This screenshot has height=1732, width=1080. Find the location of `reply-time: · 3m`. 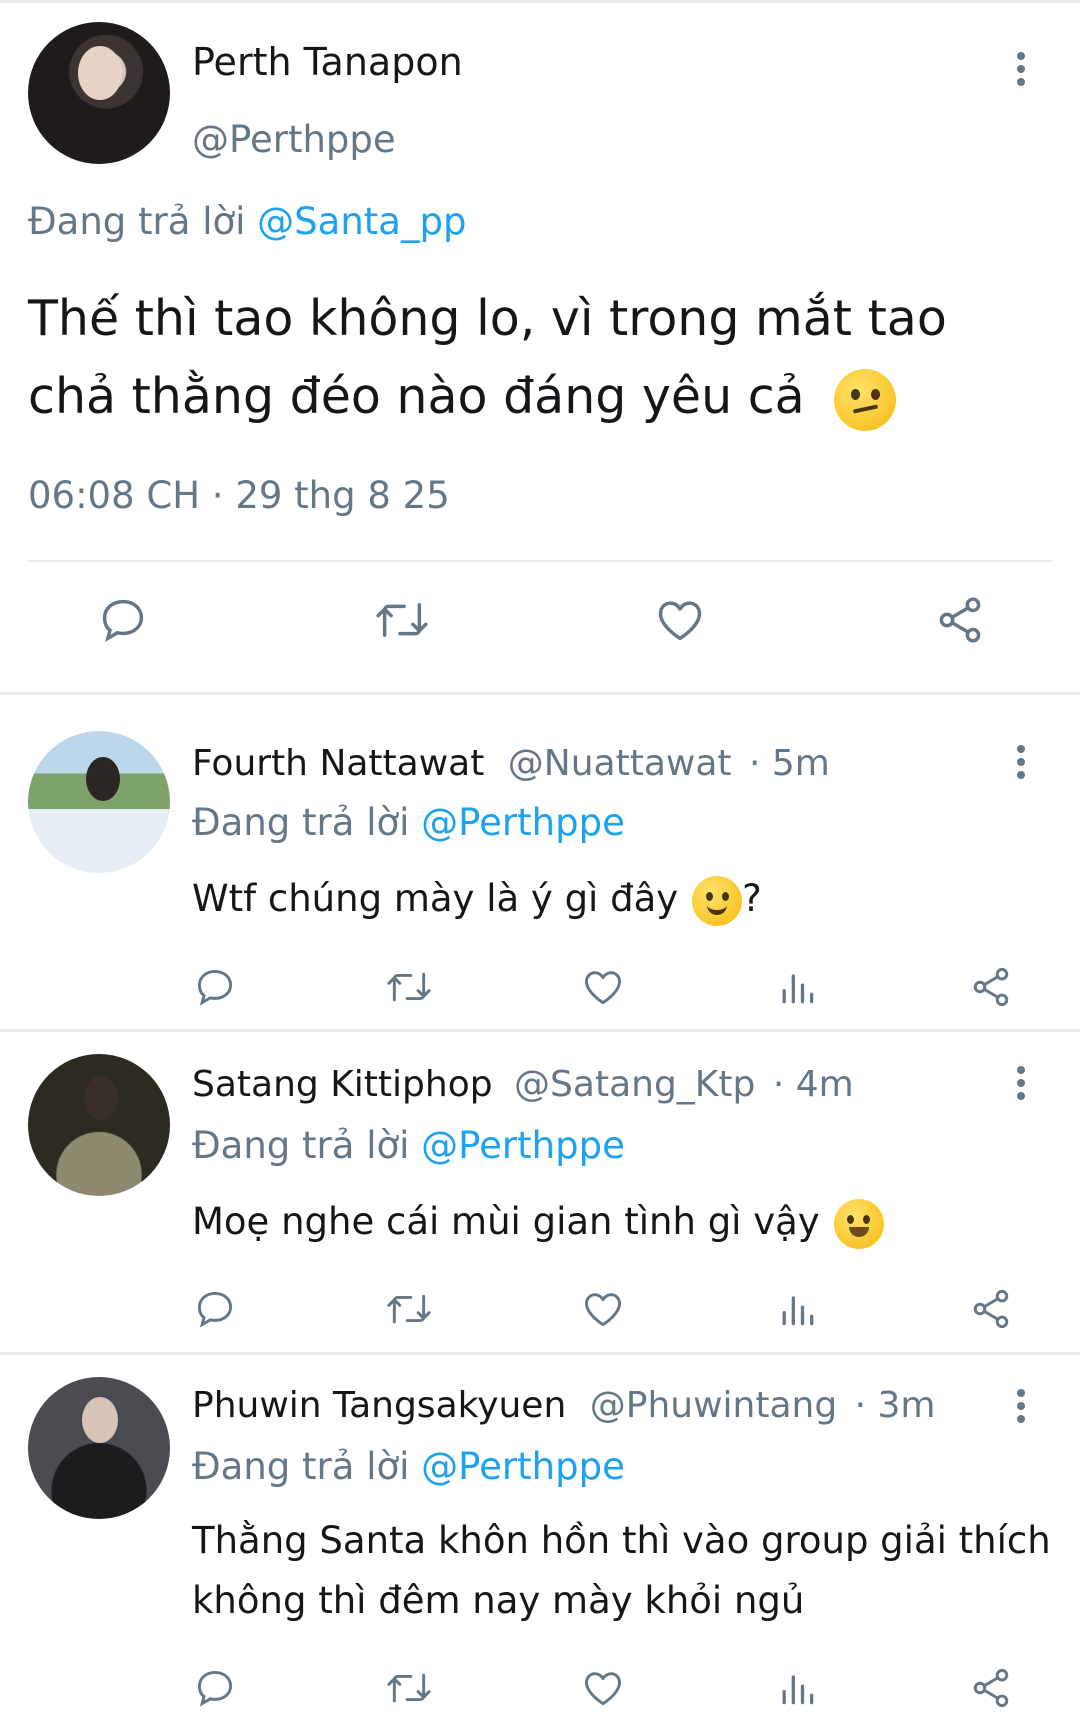

reply-time: · 3m is located at coordinates (895, 1405).